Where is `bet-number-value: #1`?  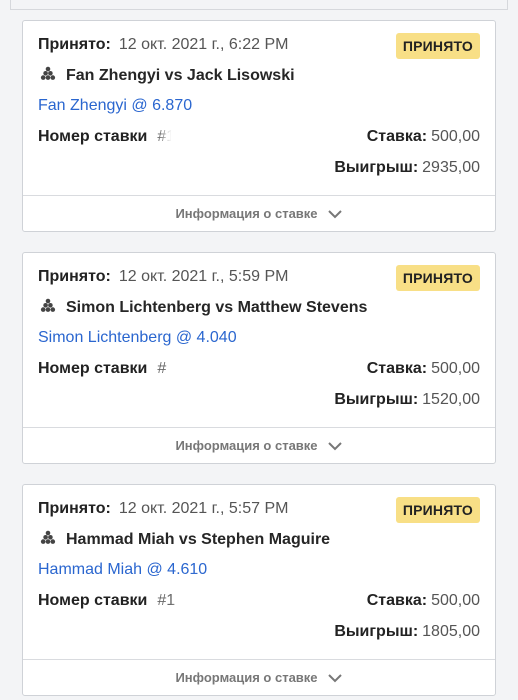 bet-number-value: #1 is located at coordinates (166, 600).